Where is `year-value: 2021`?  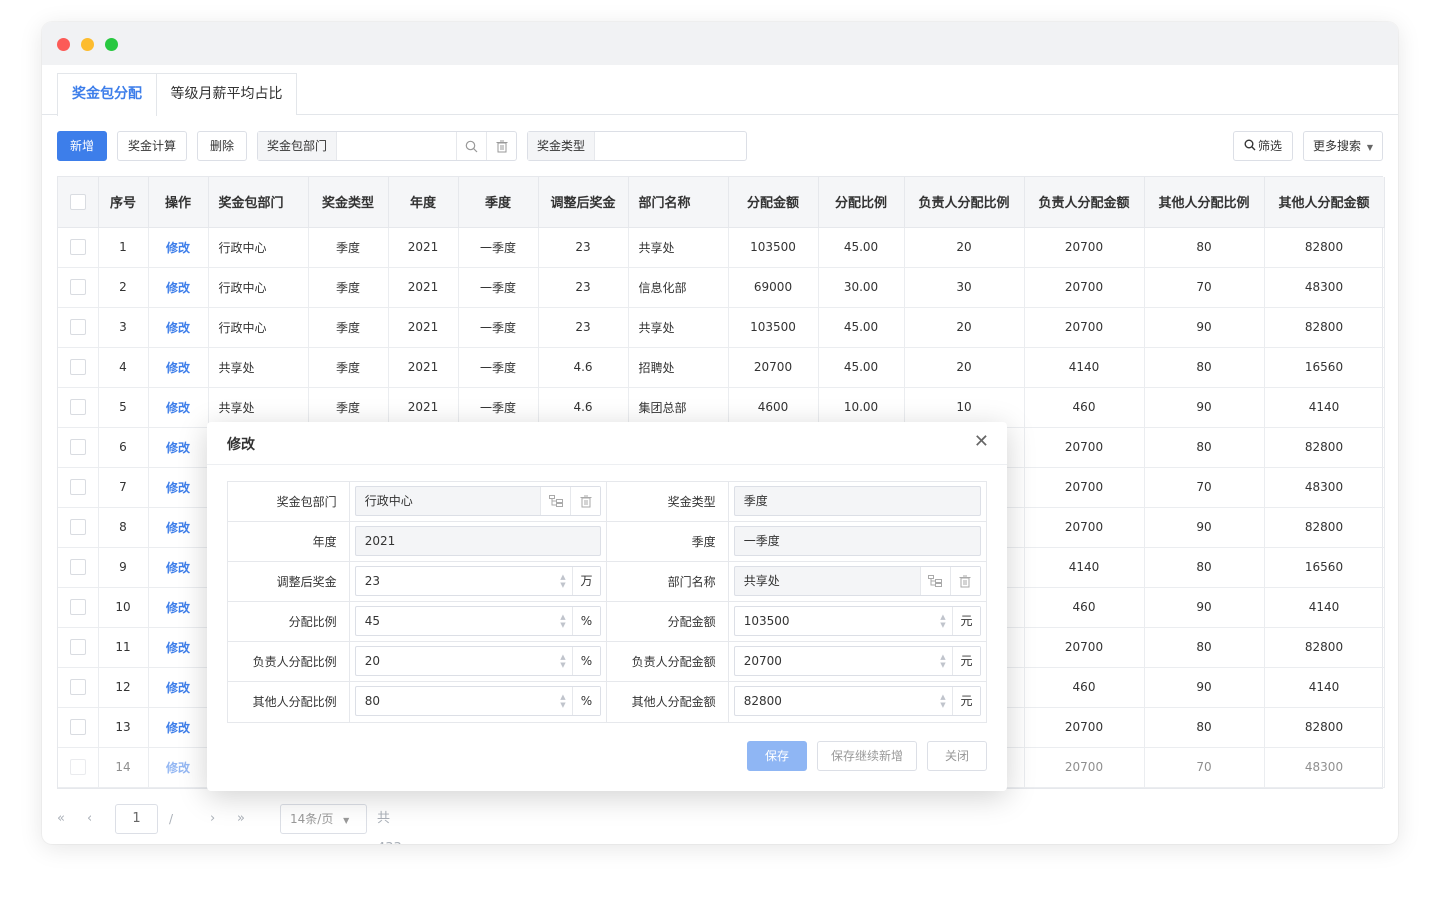 year-value: 2021 is located at coordinates (380, 541).